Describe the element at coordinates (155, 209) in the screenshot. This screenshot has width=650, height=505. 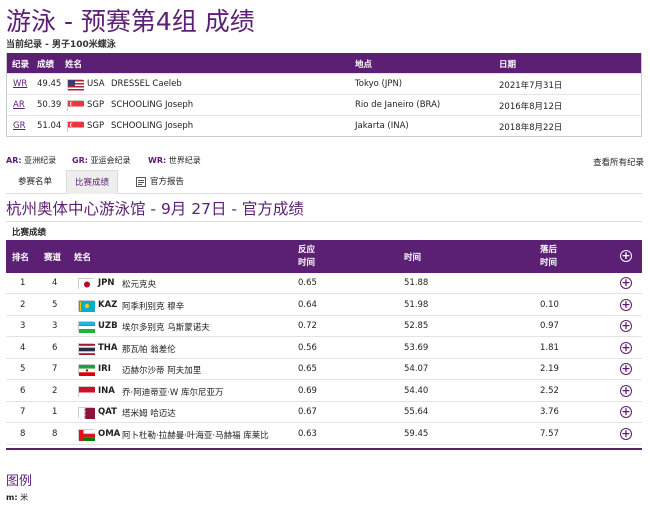
I see `venue-title: 杭州奥体中心游泳馆 - 9月 27日 - 官方成绩` at that location.